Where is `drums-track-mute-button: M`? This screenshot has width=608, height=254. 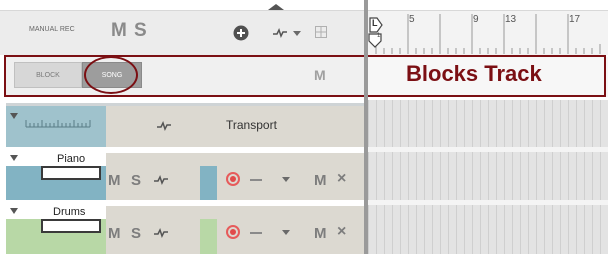 drums-track-mute-button: M is located at coordinates (320, 233).